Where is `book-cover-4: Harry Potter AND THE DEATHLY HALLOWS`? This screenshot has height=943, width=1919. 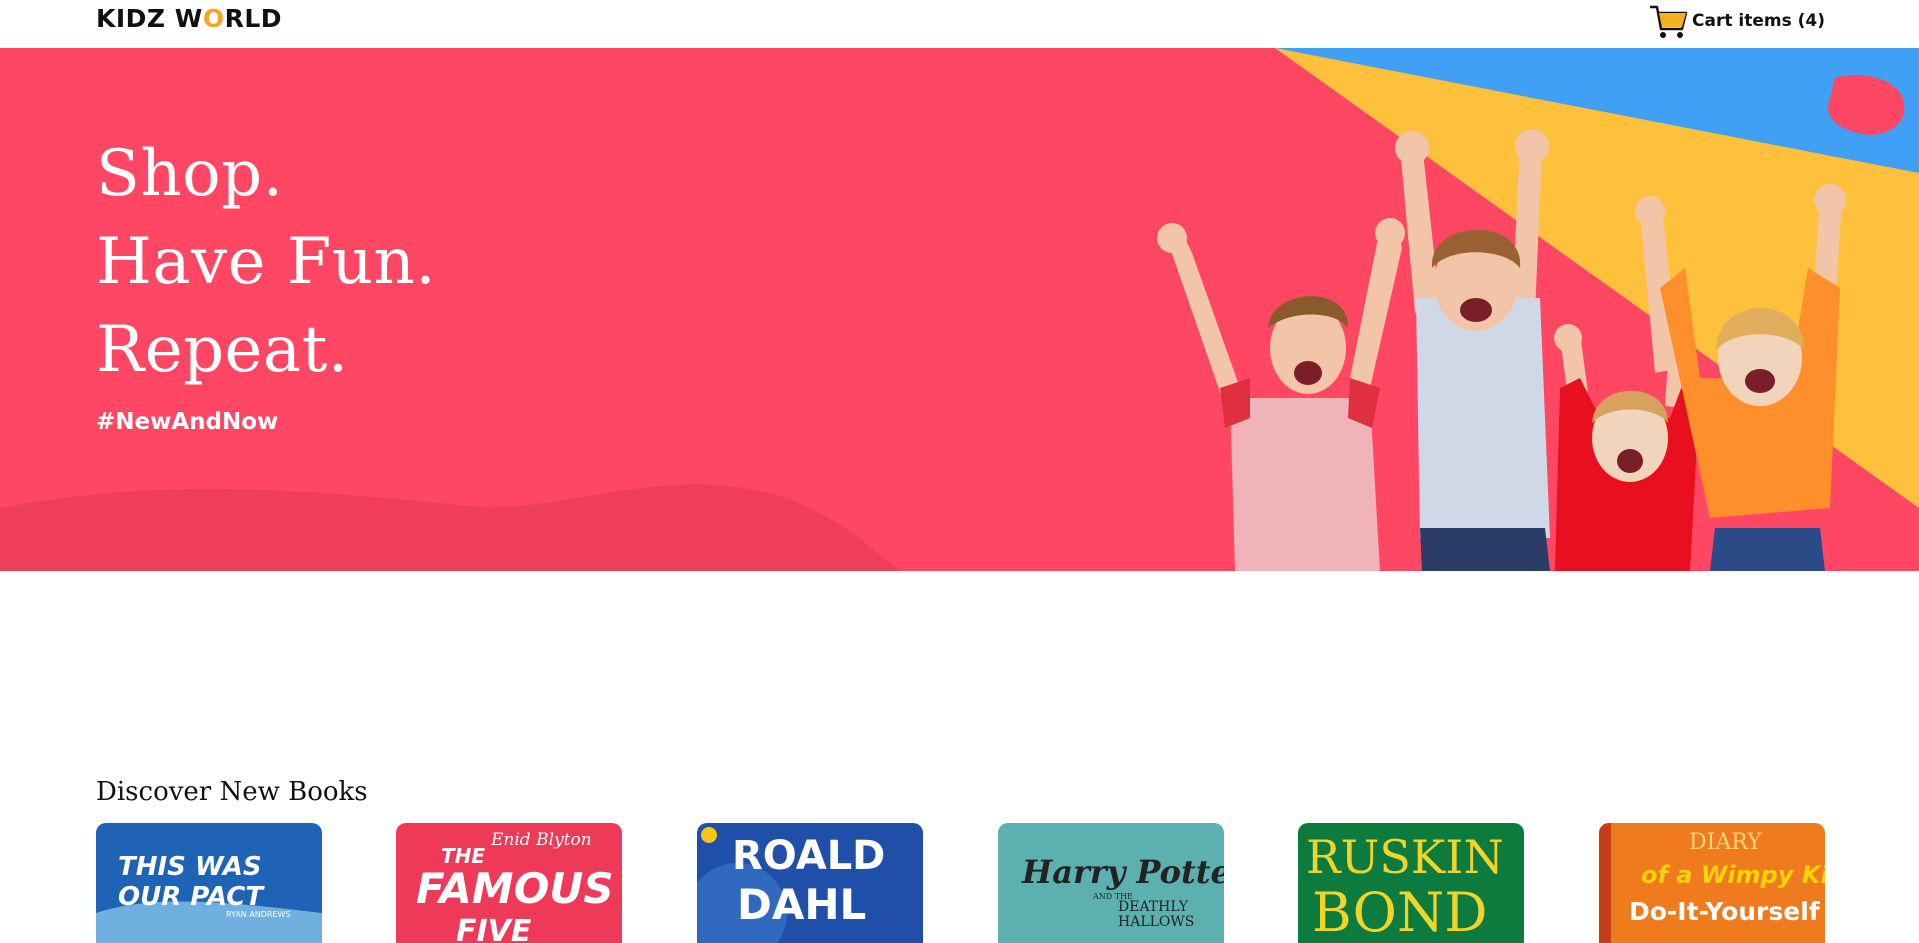
book-cover-4: Harry Potter AND THE DEATHLY HALLOWS is located at coordinates (1111, 883).